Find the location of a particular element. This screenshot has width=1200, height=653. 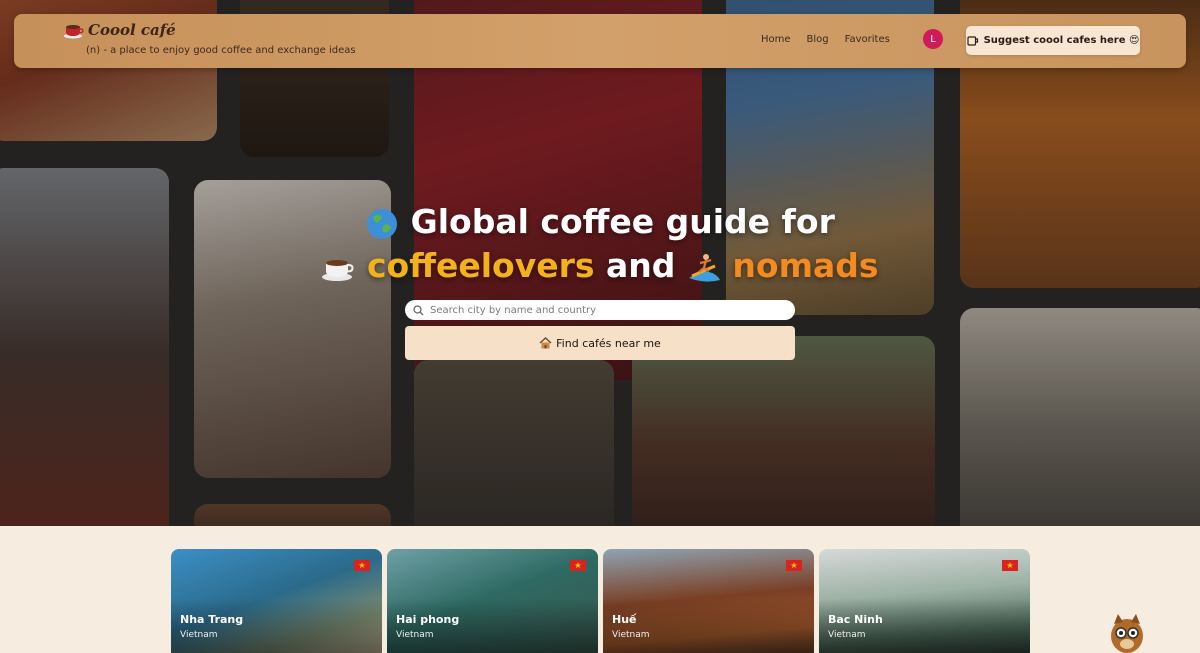

coffee-mug-icon is located at coordinates (972, 41).